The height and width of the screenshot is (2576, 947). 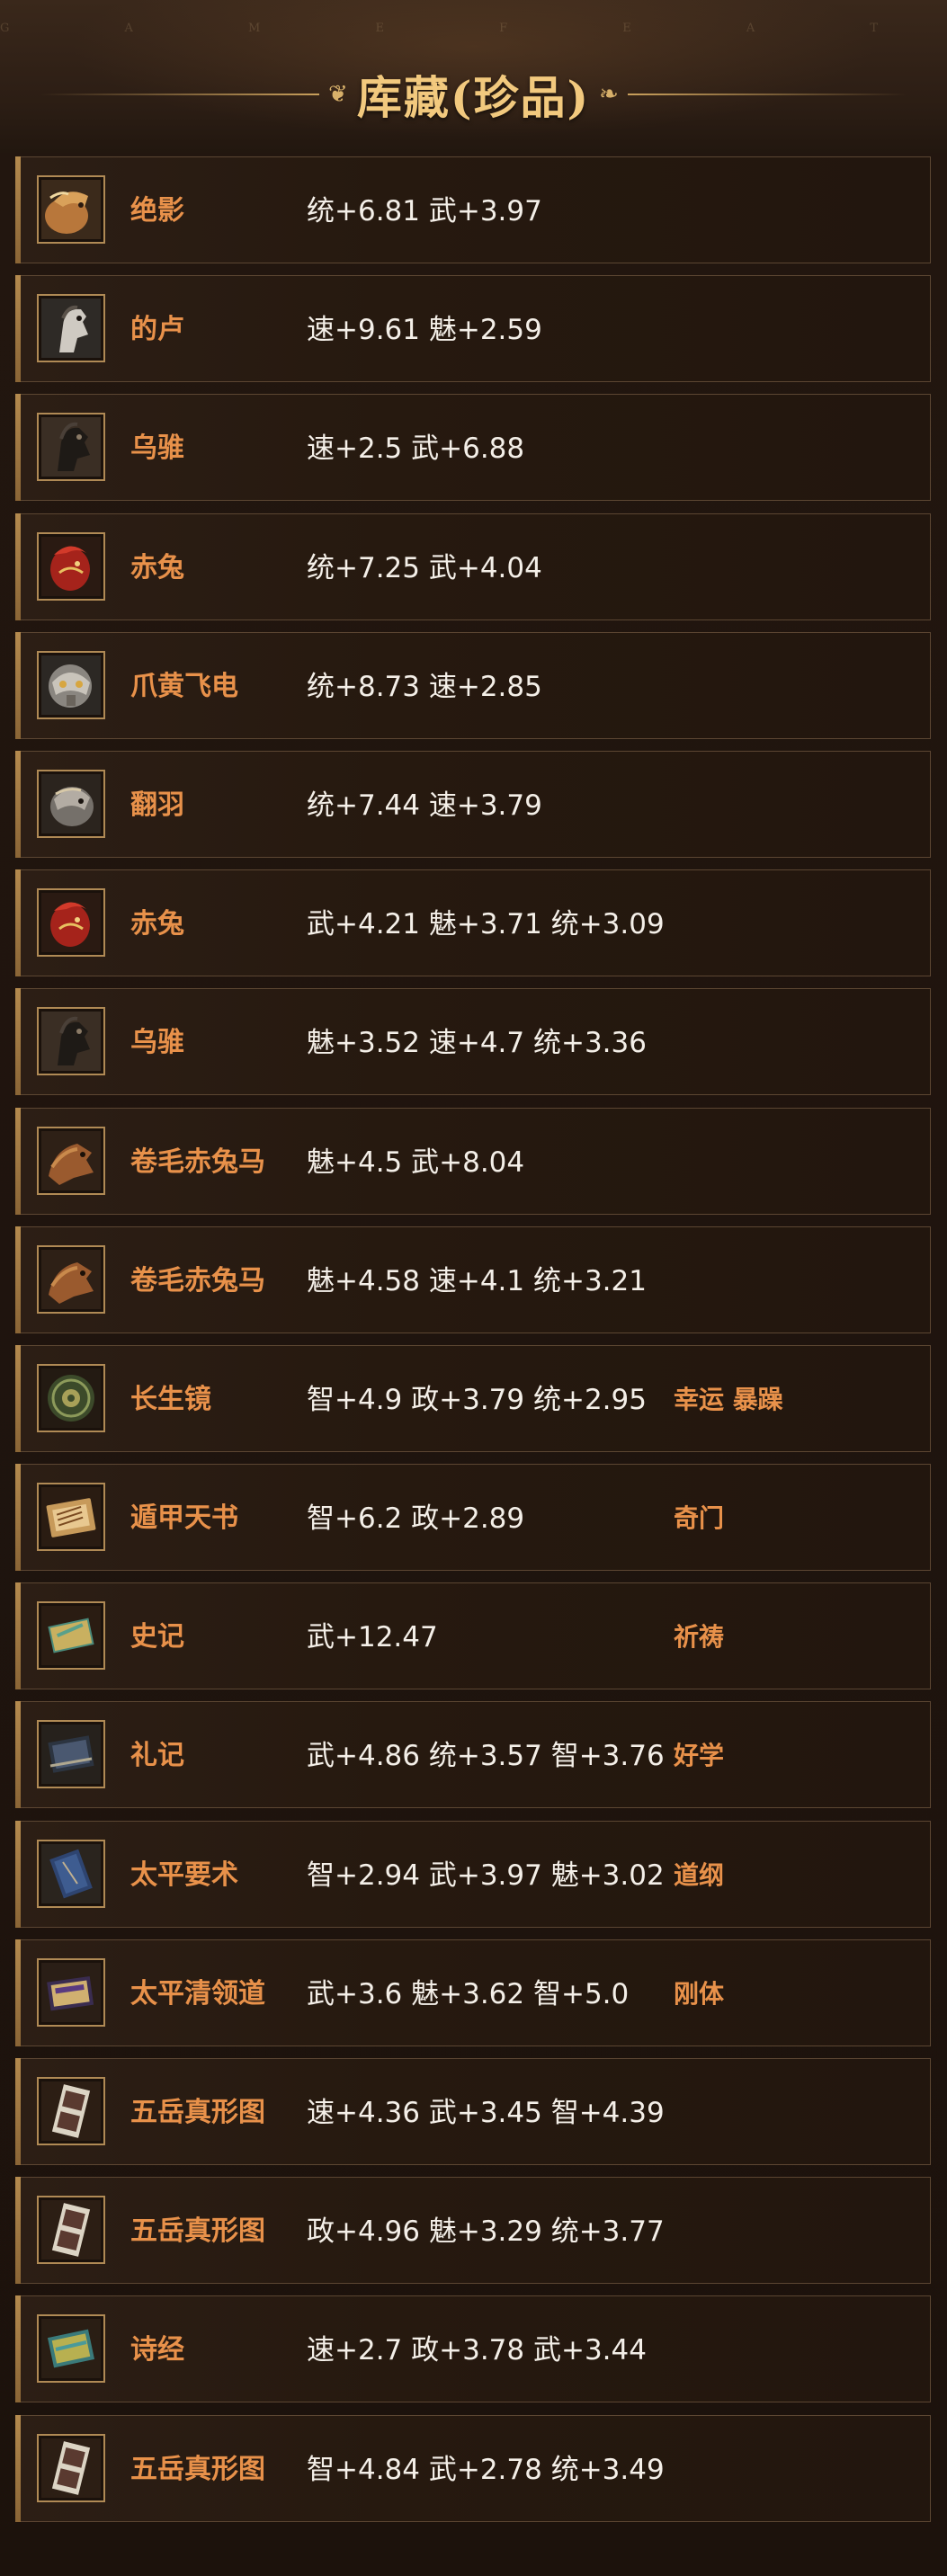 I want to click on item-stats: 智+4.9 政+3.79 统+2.95, so click(x=477, y=1400).